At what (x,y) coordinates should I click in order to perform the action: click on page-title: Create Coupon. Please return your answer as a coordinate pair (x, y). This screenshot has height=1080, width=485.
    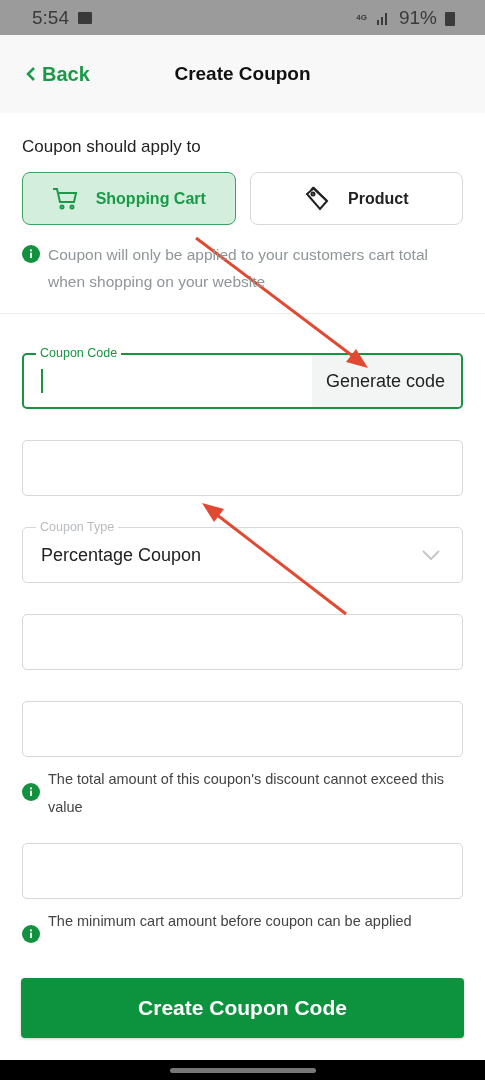
    Looking at the image, I should click on (242, 74).